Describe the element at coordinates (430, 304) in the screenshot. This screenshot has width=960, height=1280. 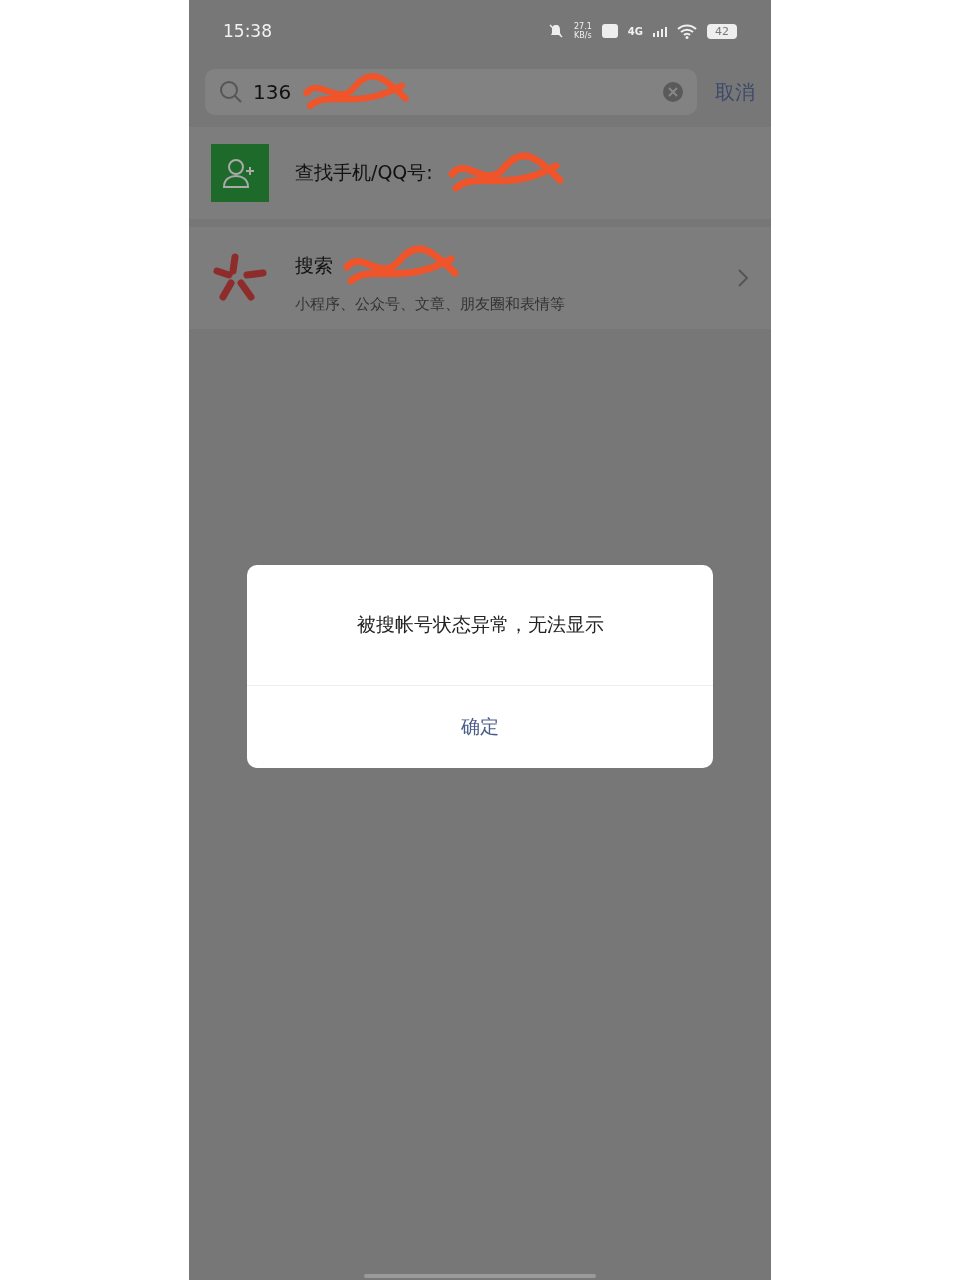
I see `result-subtitle: 小程序、公众号、文章、朋友圈和表情等` at that location.